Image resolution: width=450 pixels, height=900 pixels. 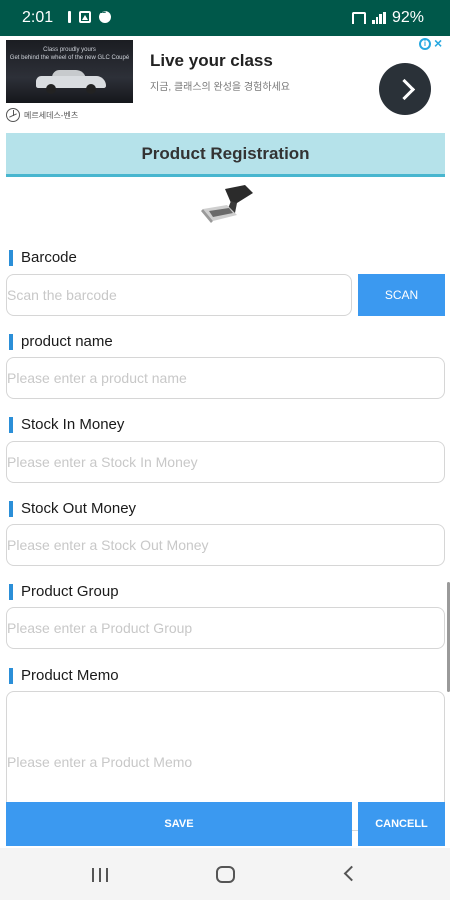 I want to click on recents-icon, so click(x=100, y=875).